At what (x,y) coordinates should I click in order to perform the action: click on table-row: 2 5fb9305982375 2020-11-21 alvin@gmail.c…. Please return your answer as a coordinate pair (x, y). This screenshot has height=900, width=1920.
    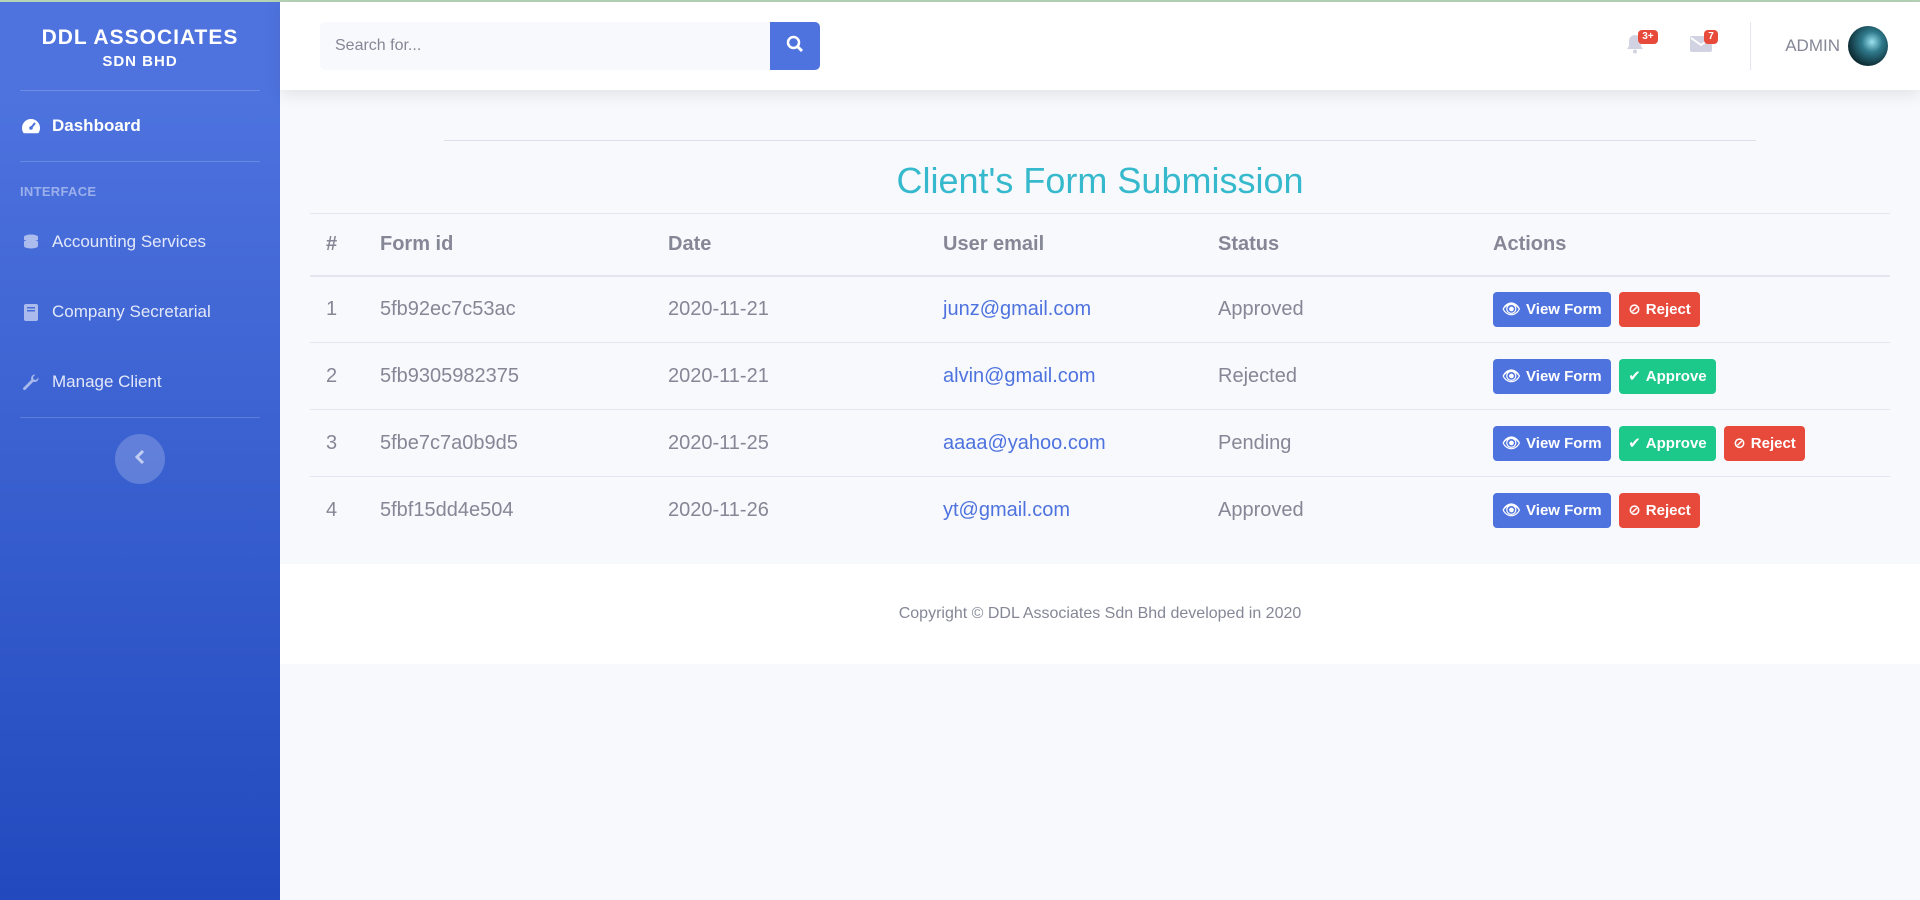
    Looking at the image, I should click on (1100, 376).